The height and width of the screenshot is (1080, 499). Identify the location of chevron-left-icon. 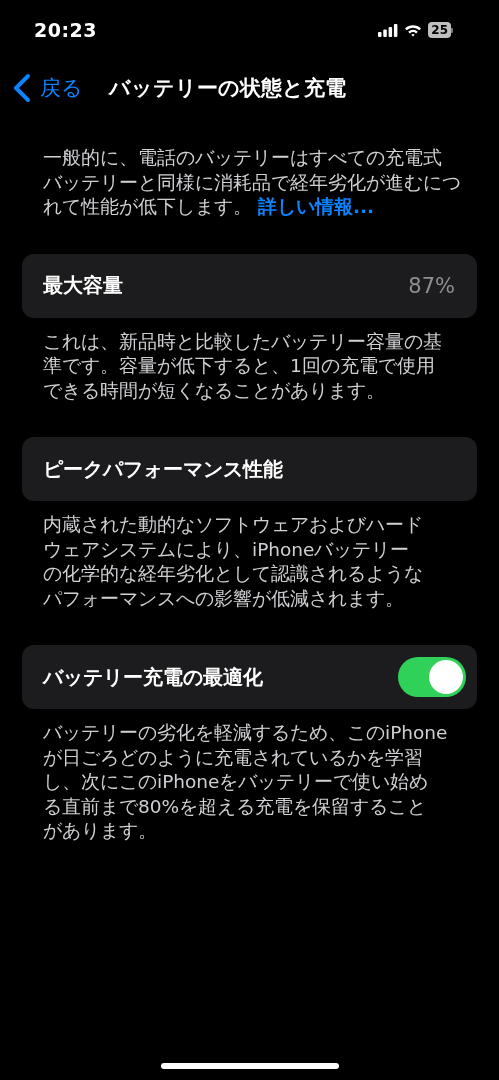
(22, 88).